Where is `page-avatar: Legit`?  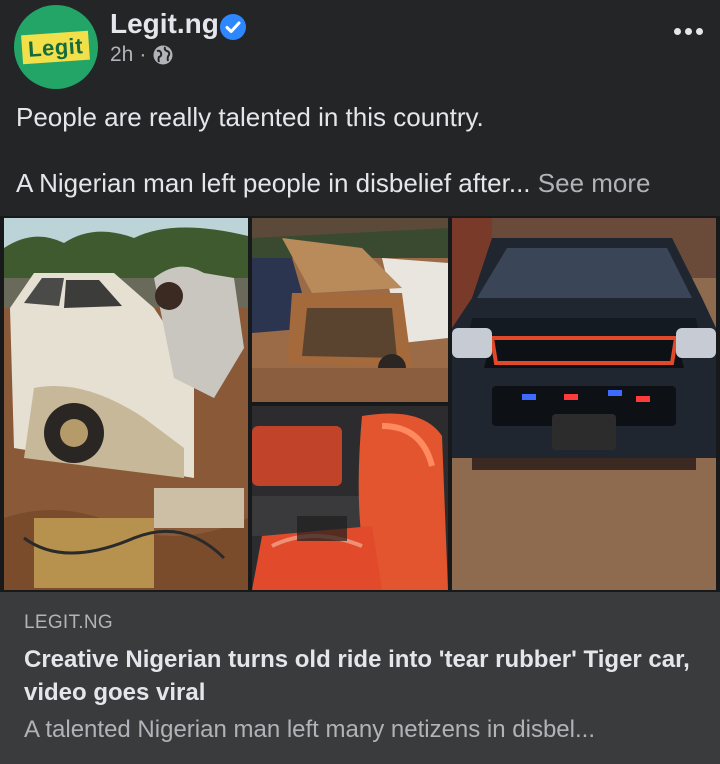 page-avatar: Legit is located at coordinates (56, 47).